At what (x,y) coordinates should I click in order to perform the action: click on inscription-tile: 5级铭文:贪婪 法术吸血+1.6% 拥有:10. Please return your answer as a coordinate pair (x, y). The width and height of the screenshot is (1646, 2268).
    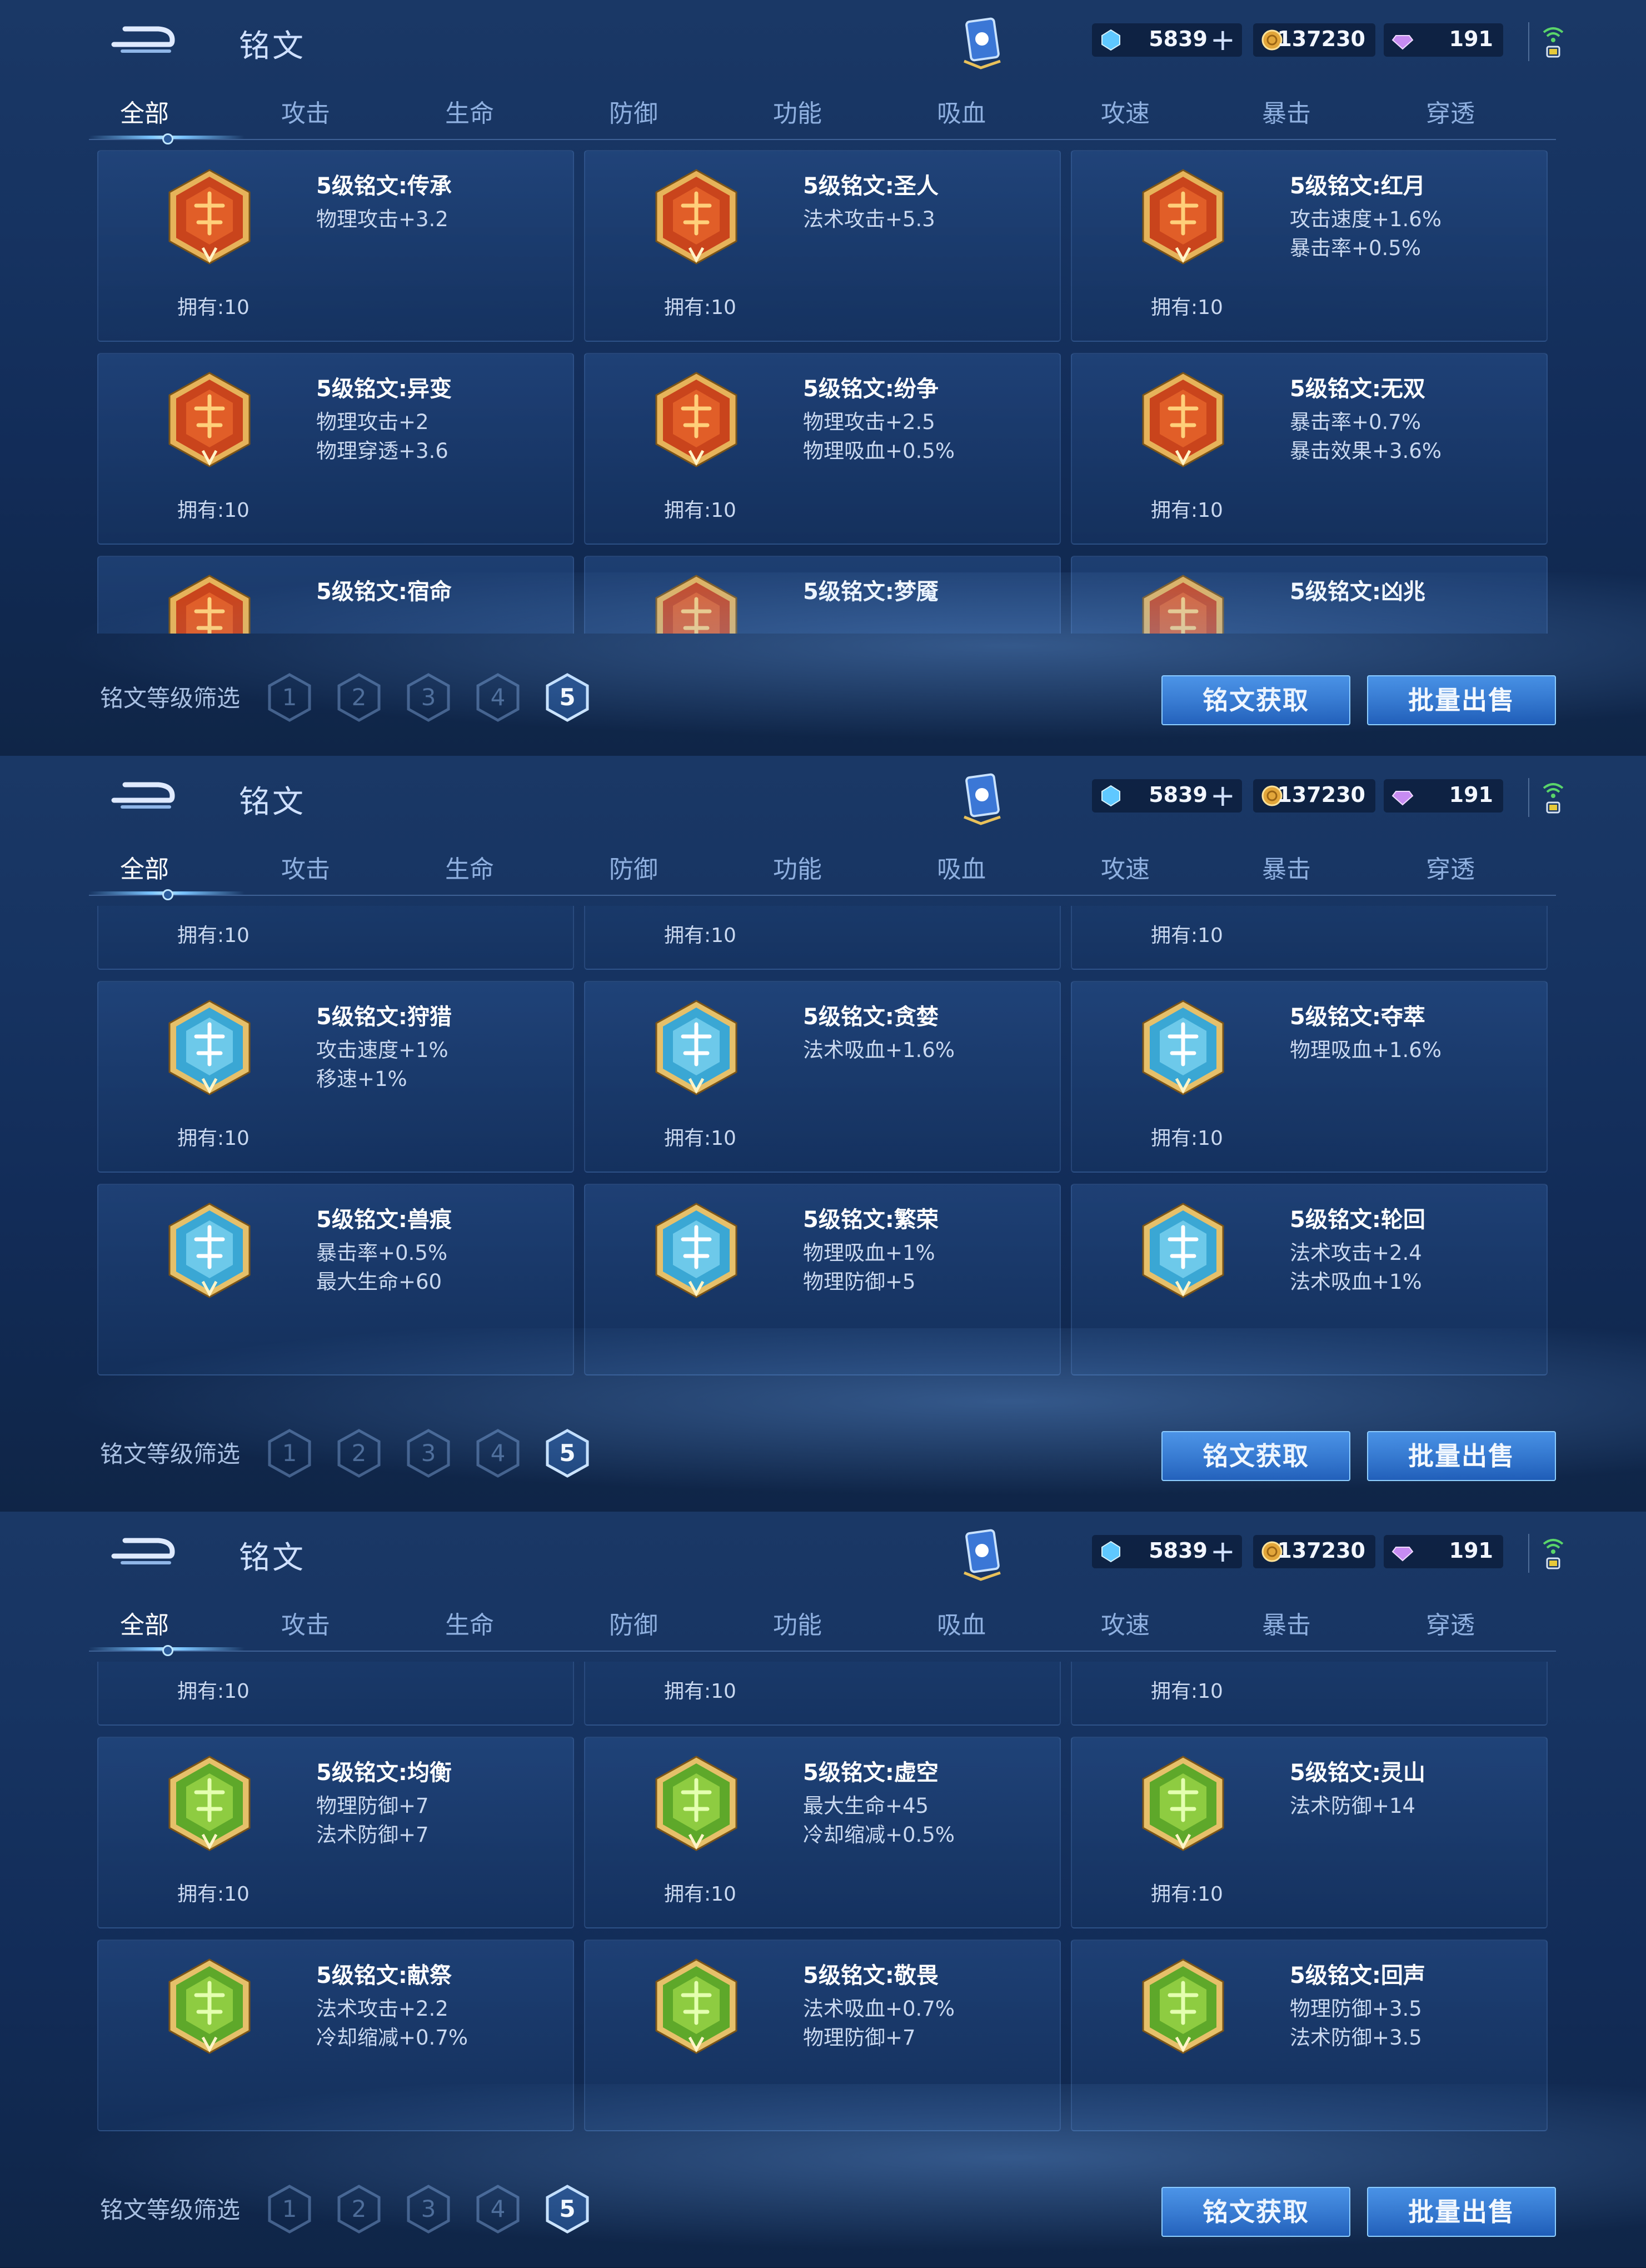
    Looking at the image, I should click on (822, 1077).